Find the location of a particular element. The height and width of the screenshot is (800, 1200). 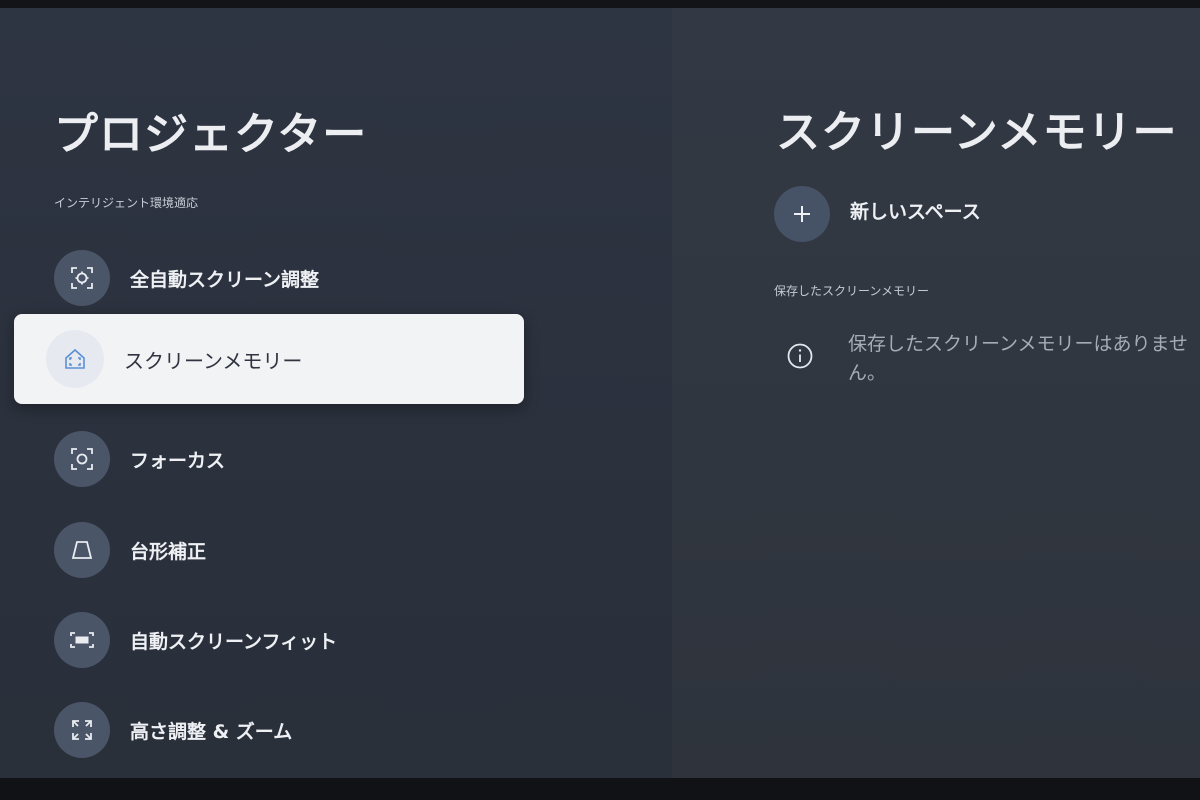

menu-item-screen-fit: 自動スクリーンフィット is located at coordinates (289, 640).